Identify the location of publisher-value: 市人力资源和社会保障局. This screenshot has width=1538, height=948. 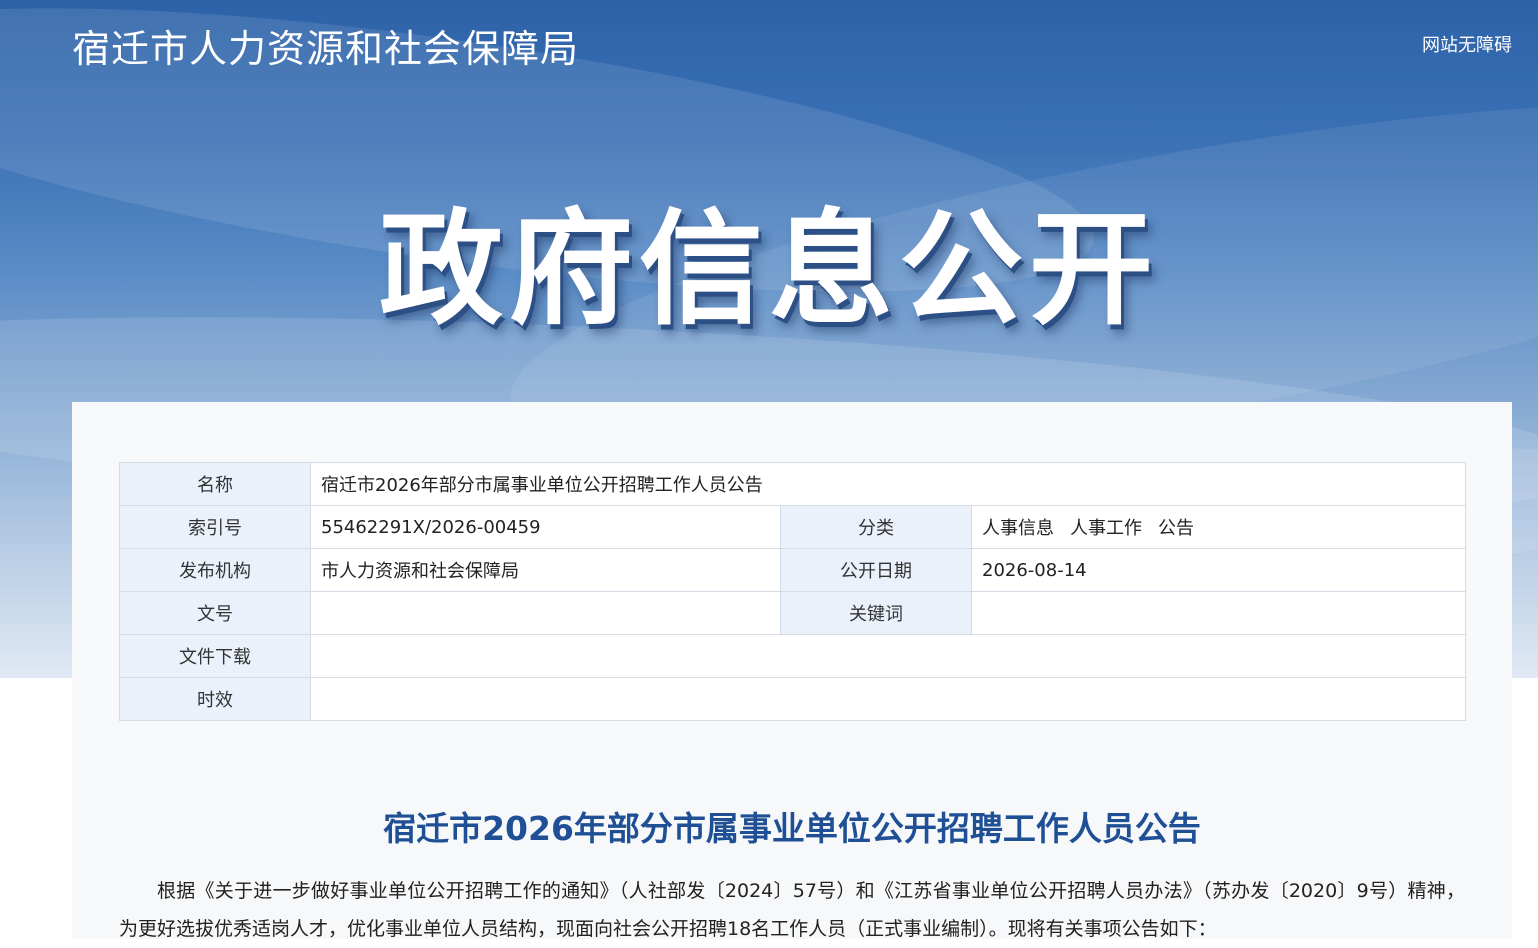
(545, 570).